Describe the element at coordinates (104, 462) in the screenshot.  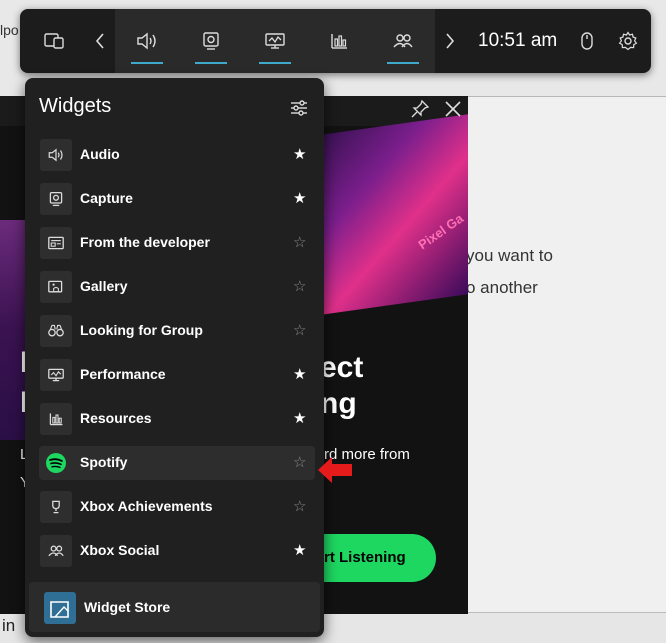
I see `widget-item-label: Spotify` at that location.